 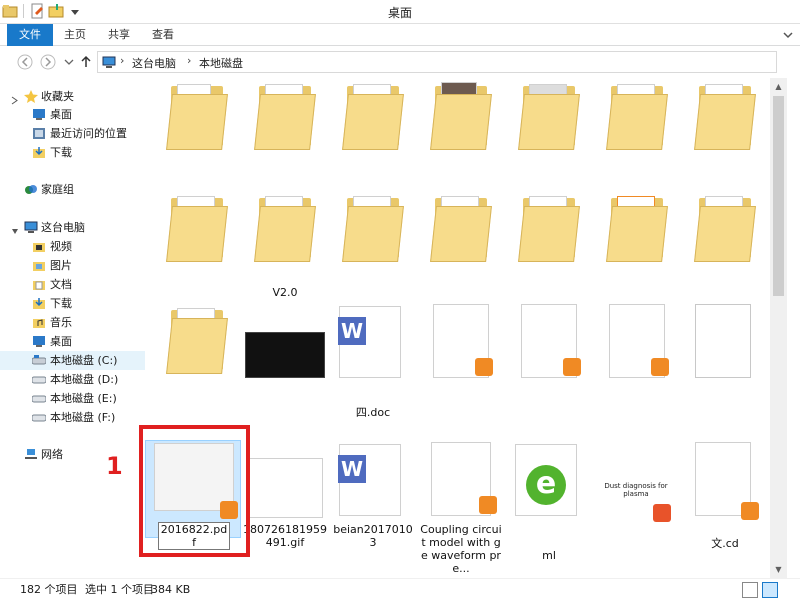 I want to click on download-folder-icon, so click(x=39, y=303).